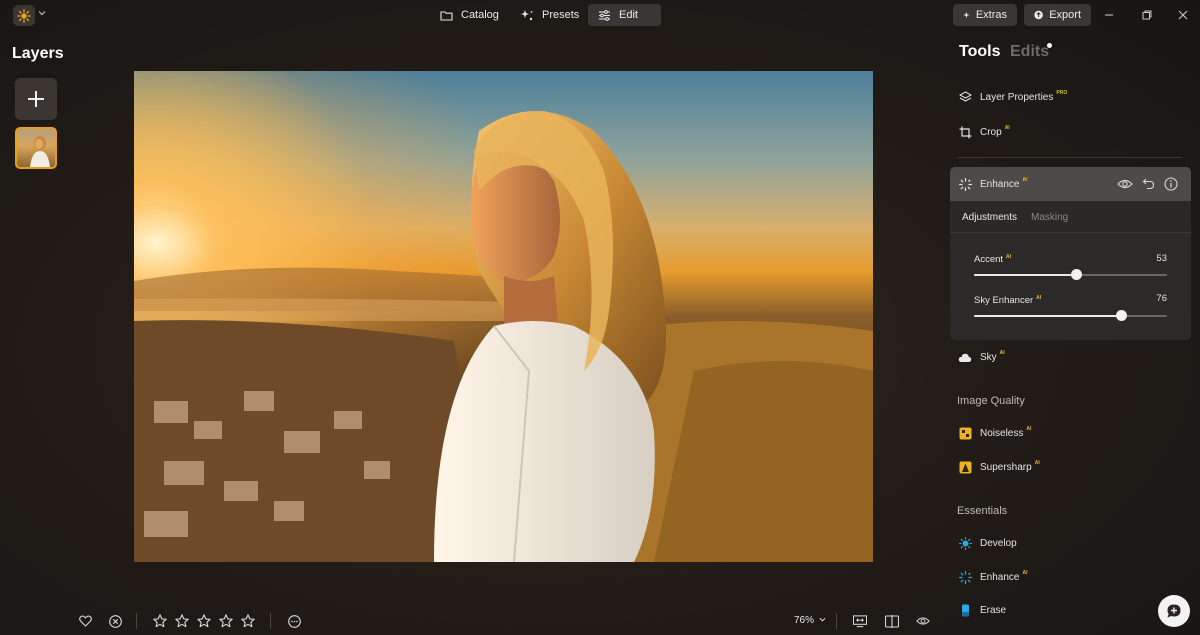 This screenshot has width=1200, height=635. Describe the element at coordinates (1125, 184) in the screenshot. I see `eye-icon` at that location.